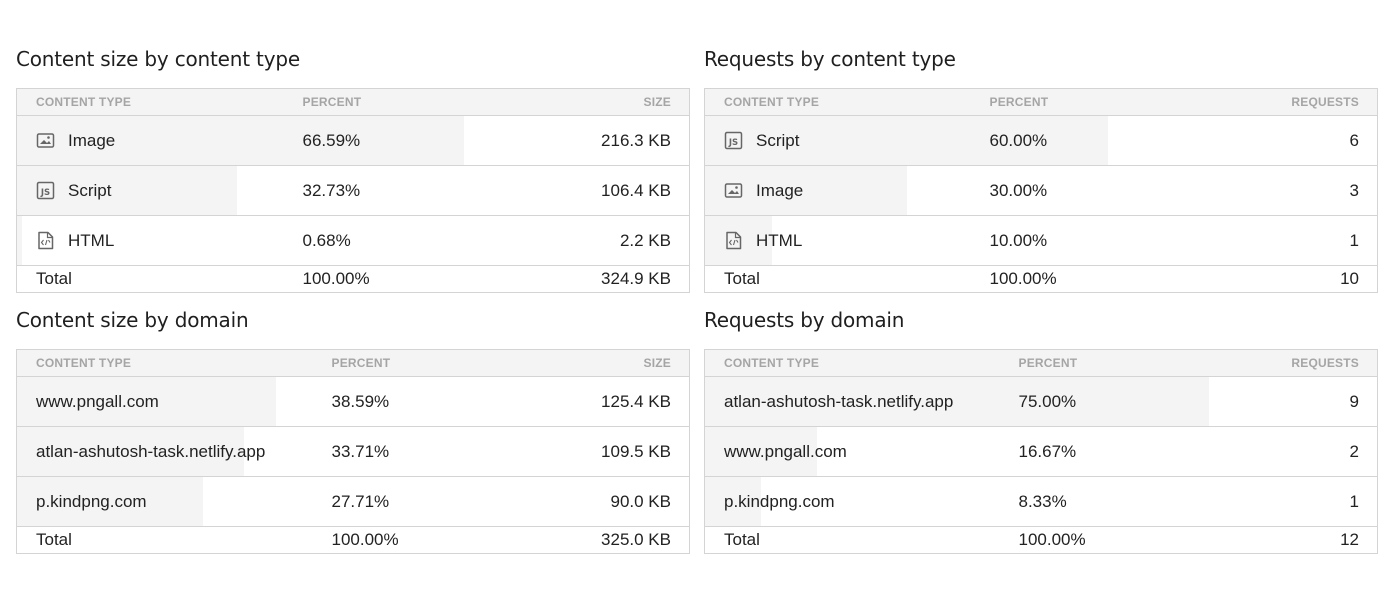 The width and height of the screenshot is (1385, 594). I want to click on total-size: 324.9 KB, so click(636, 278).